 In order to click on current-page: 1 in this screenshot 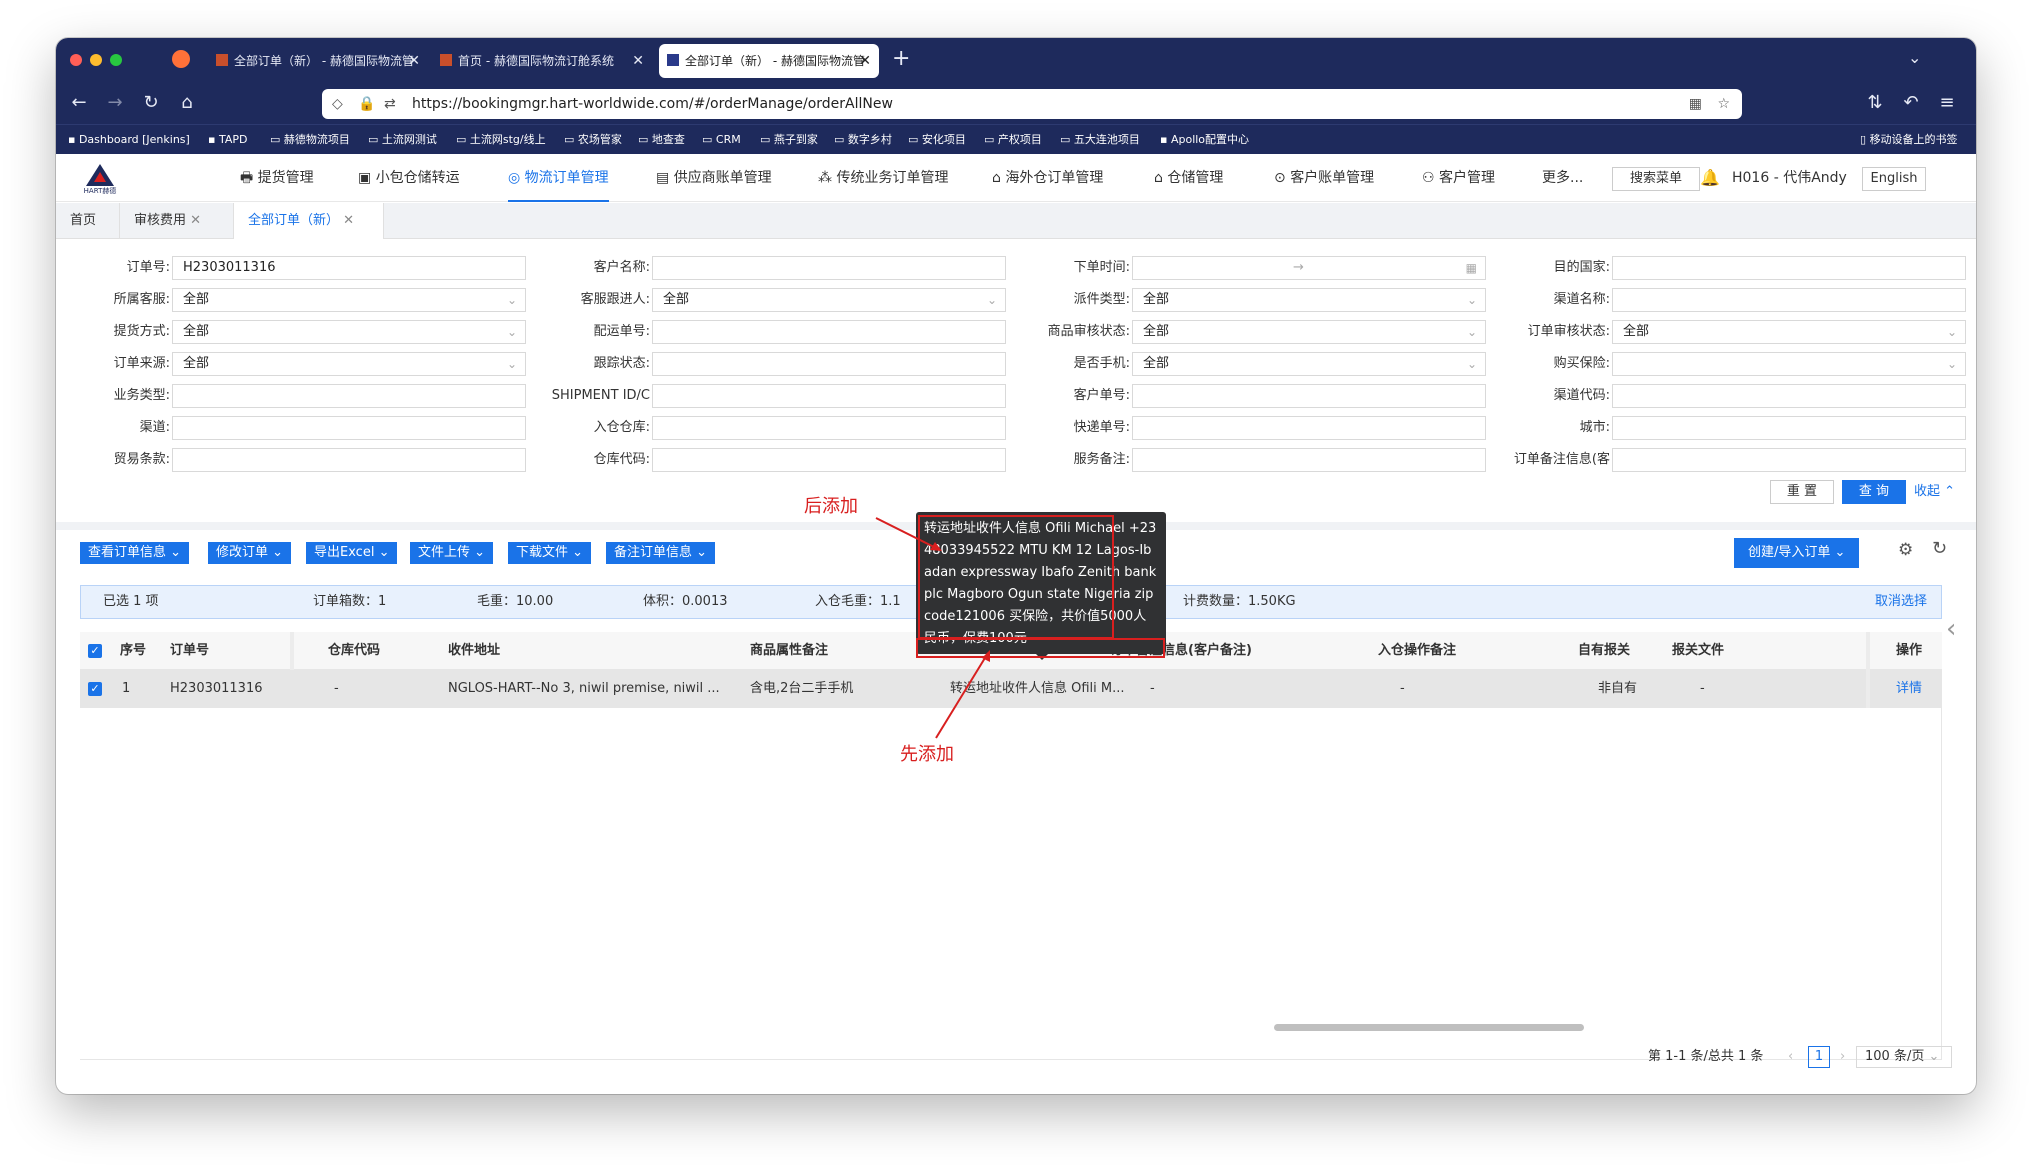, I will do `click(1819, 1057)`.